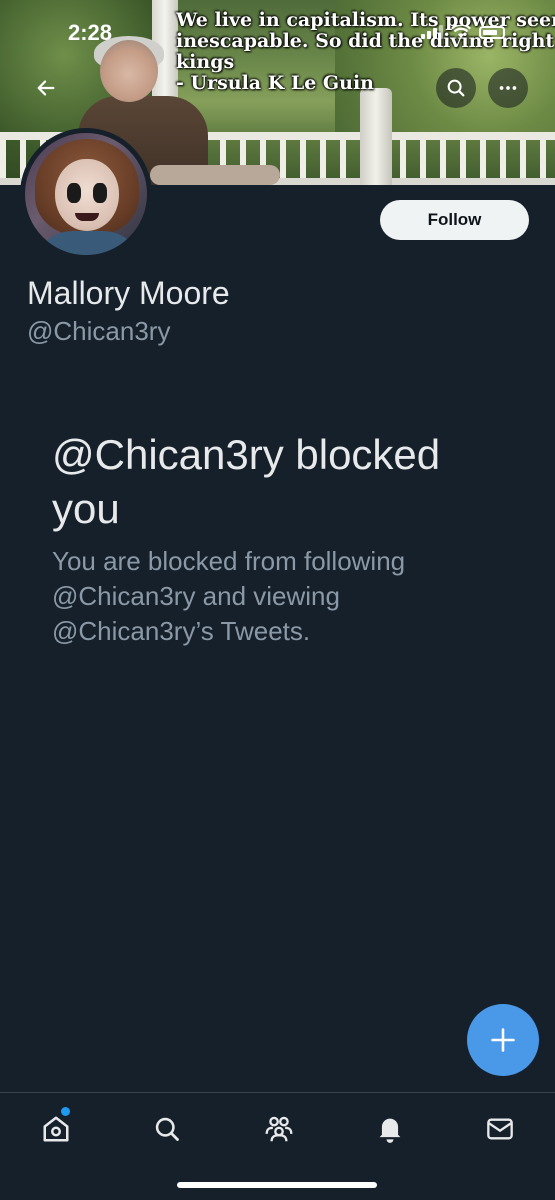 The width and height of the screenshot is (555, 1200). Describe the element at coordinates (246, 481) in the screenshot. I see `blocked-title: @Chican3ry blocked you` at that location.